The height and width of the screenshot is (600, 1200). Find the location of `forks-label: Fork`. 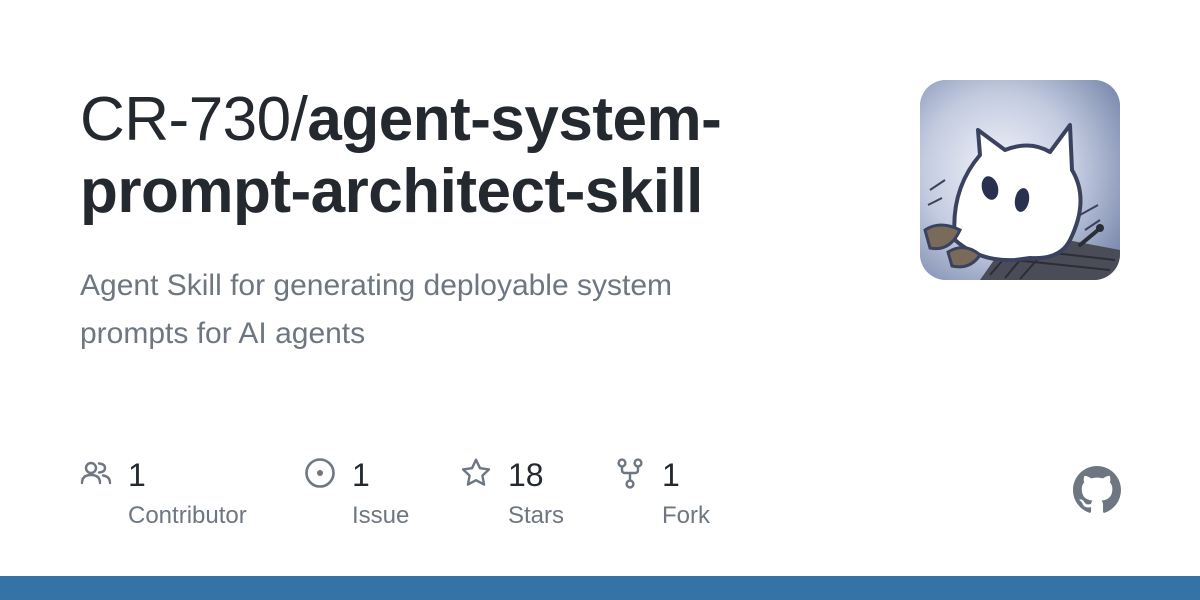

forks-label: Fork is located at coordinates (686, 515).